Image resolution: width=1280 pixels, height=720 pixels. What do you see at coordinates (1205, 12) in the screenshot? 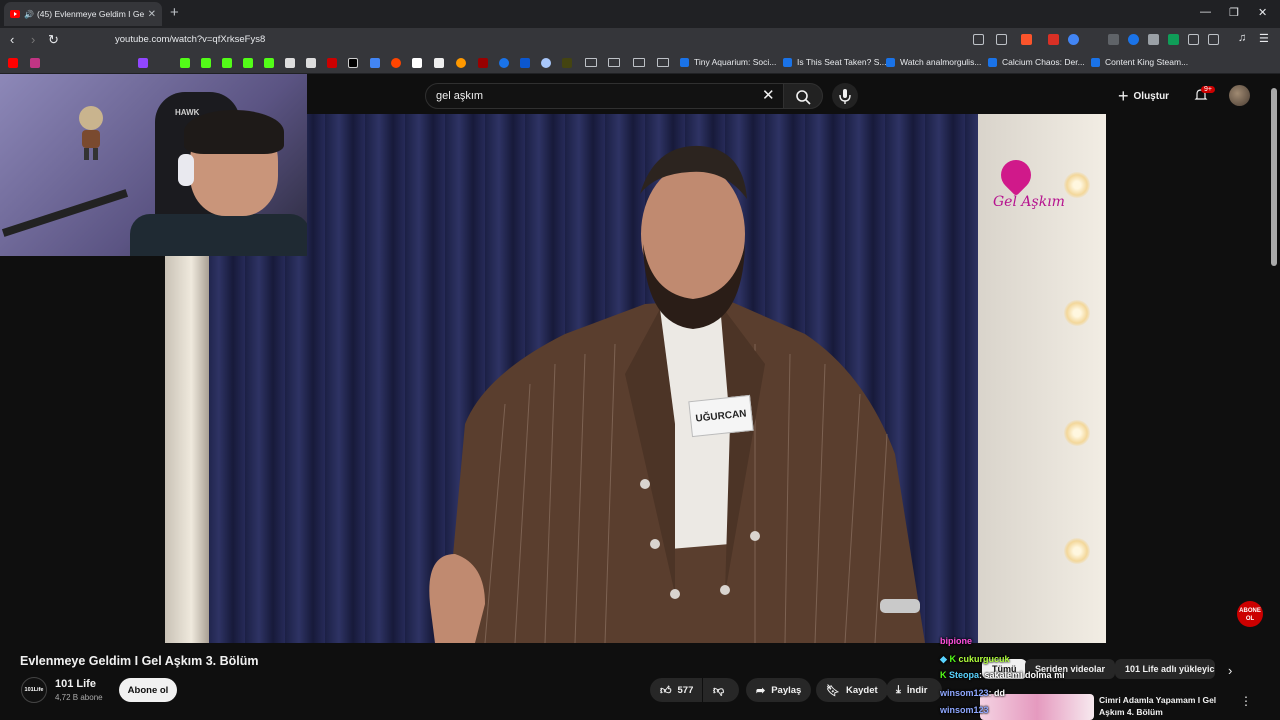
I see `minimize-icon: —` at bounding box center [1205, 12].